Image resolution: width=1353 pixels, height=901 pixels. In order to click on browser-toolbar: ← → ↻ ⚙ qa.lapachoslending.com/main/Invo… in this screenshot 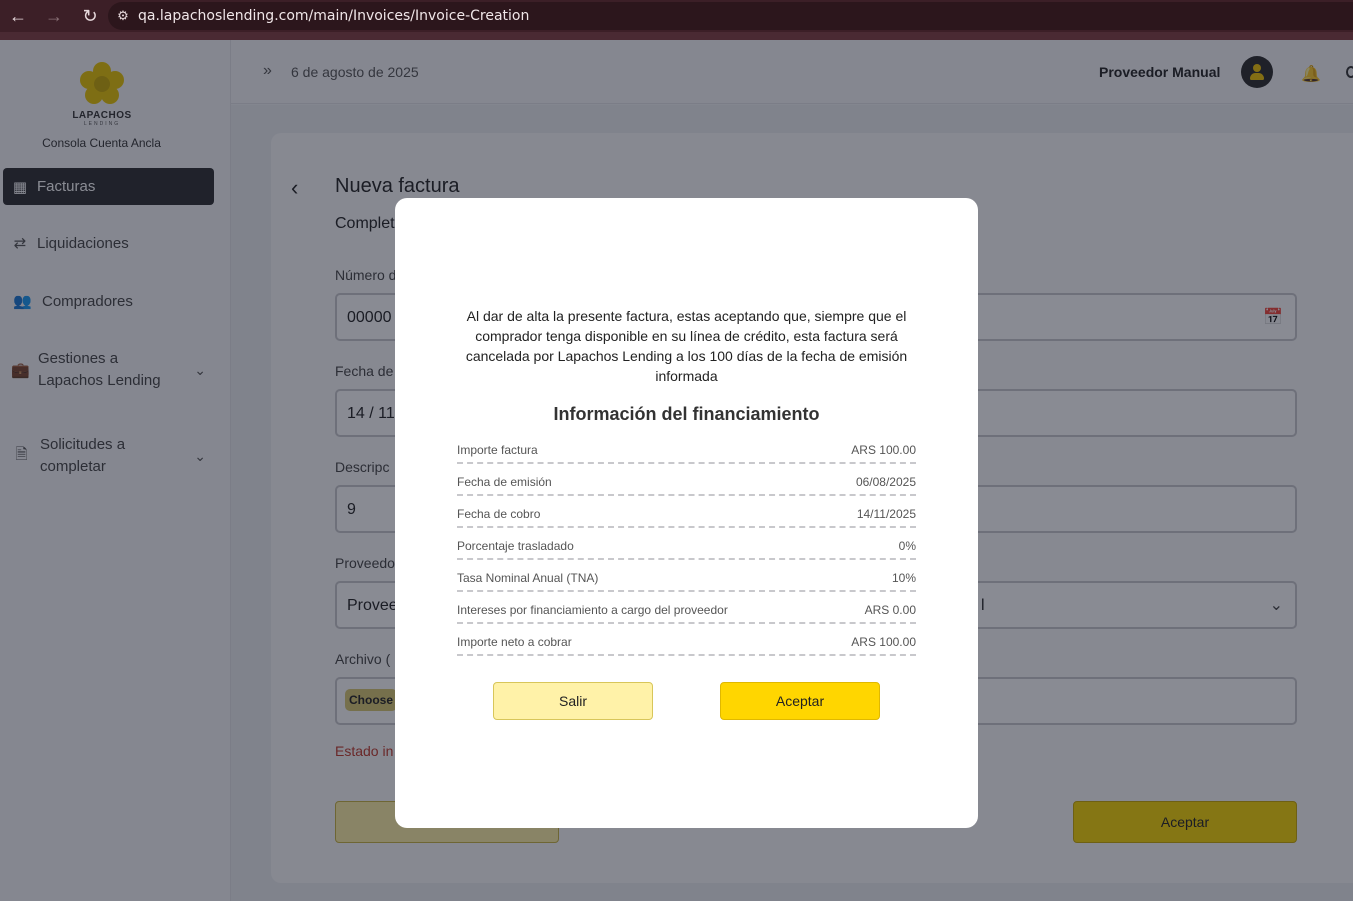, I will do `click(676, 16)`.